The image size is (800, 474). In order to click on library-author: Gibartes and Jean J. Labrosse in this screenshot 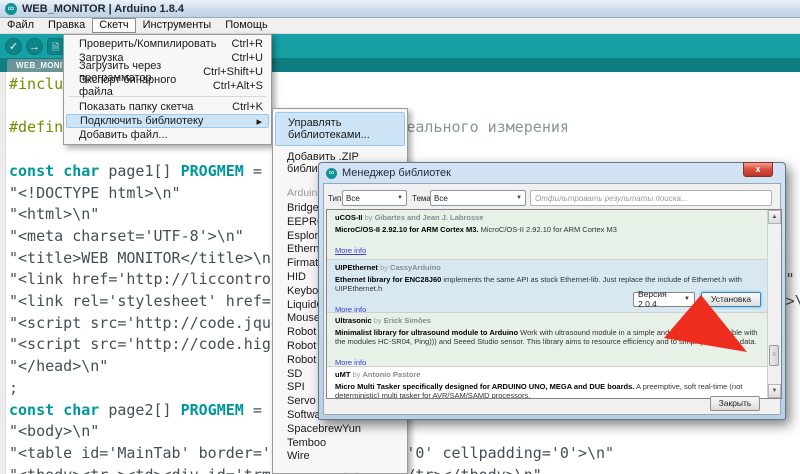, I will do `click(429, 217)`.